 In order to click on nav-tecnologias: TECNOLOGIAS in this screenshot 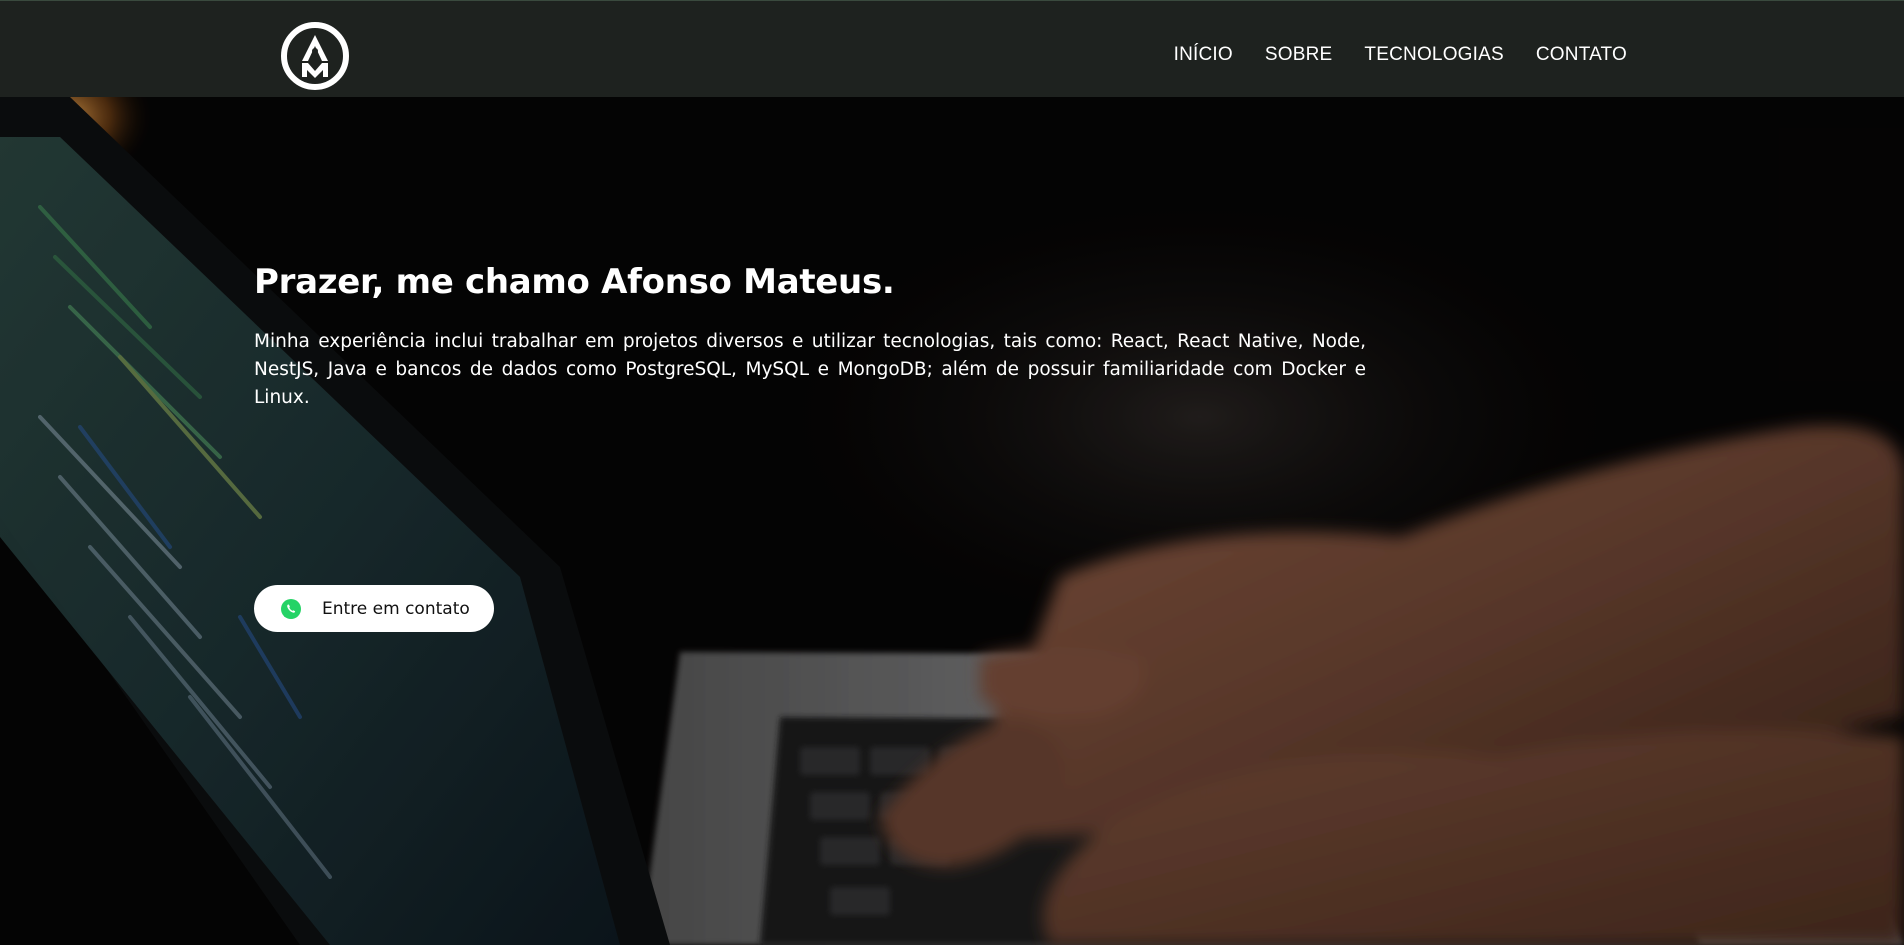, I will do `click(1433, 55)`.